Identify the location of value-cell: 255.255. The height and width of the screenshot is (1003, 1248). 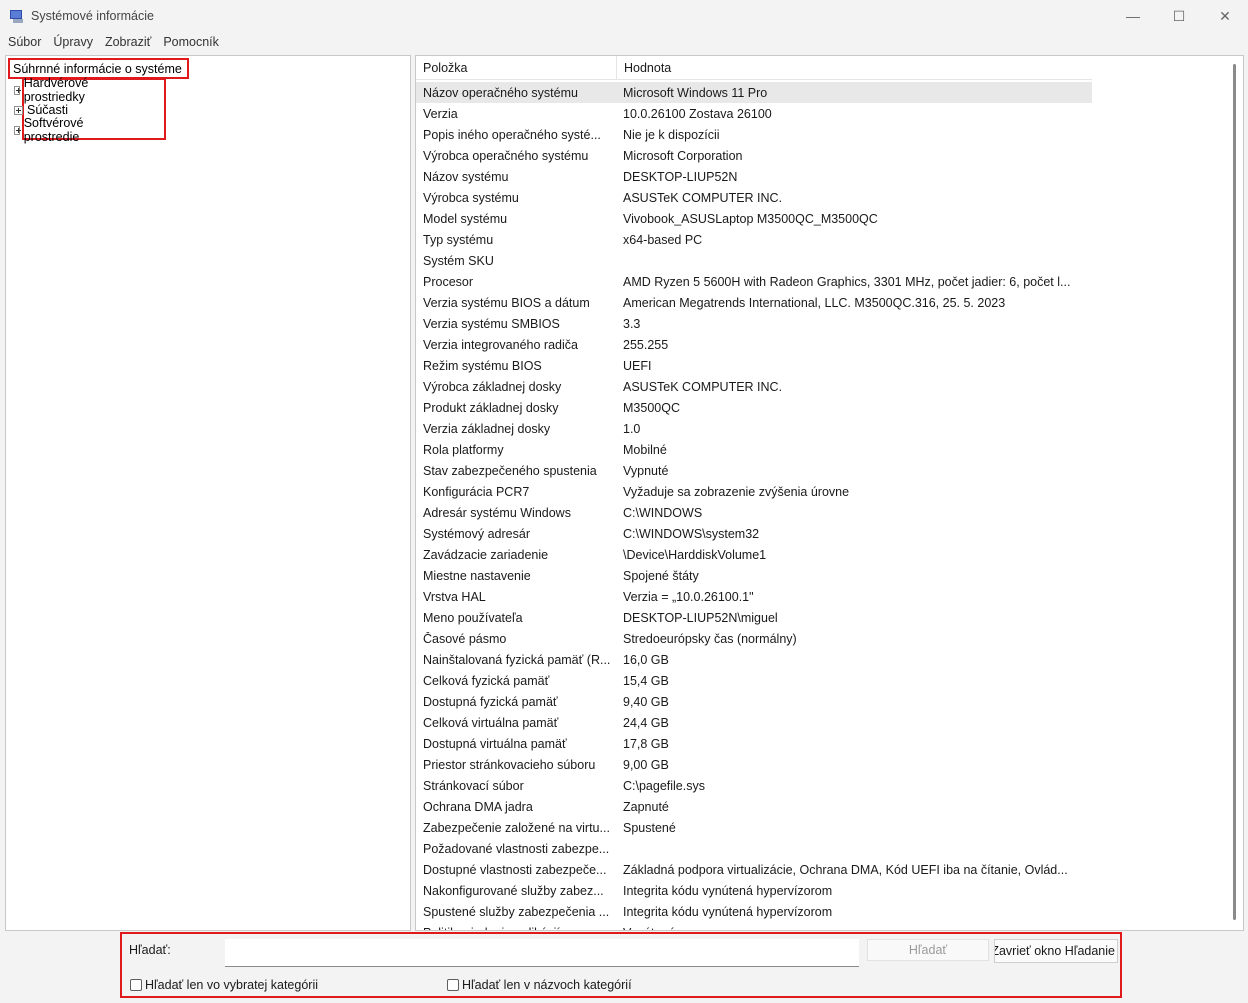
(646, 344).